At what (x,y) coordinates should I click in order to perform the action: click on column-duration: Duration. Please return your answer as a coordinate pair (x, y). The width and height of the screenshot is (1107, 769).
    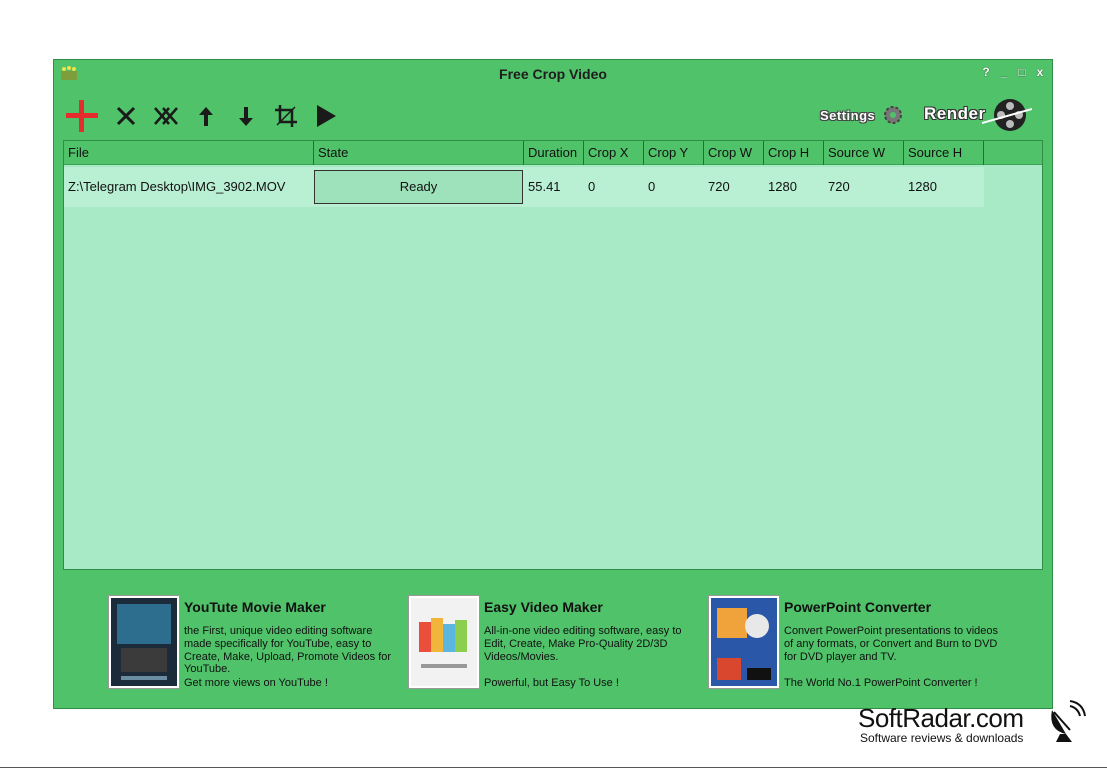
    Looking at the image, I should click on (554, 153).